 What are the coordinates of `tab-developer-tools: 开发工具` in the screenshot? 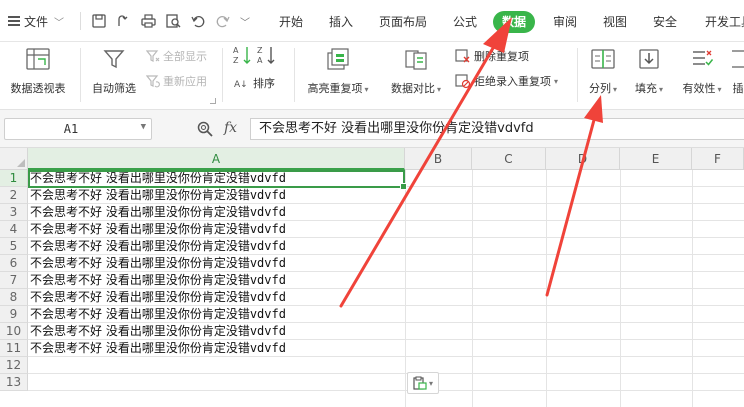 It's located at (724, 22).